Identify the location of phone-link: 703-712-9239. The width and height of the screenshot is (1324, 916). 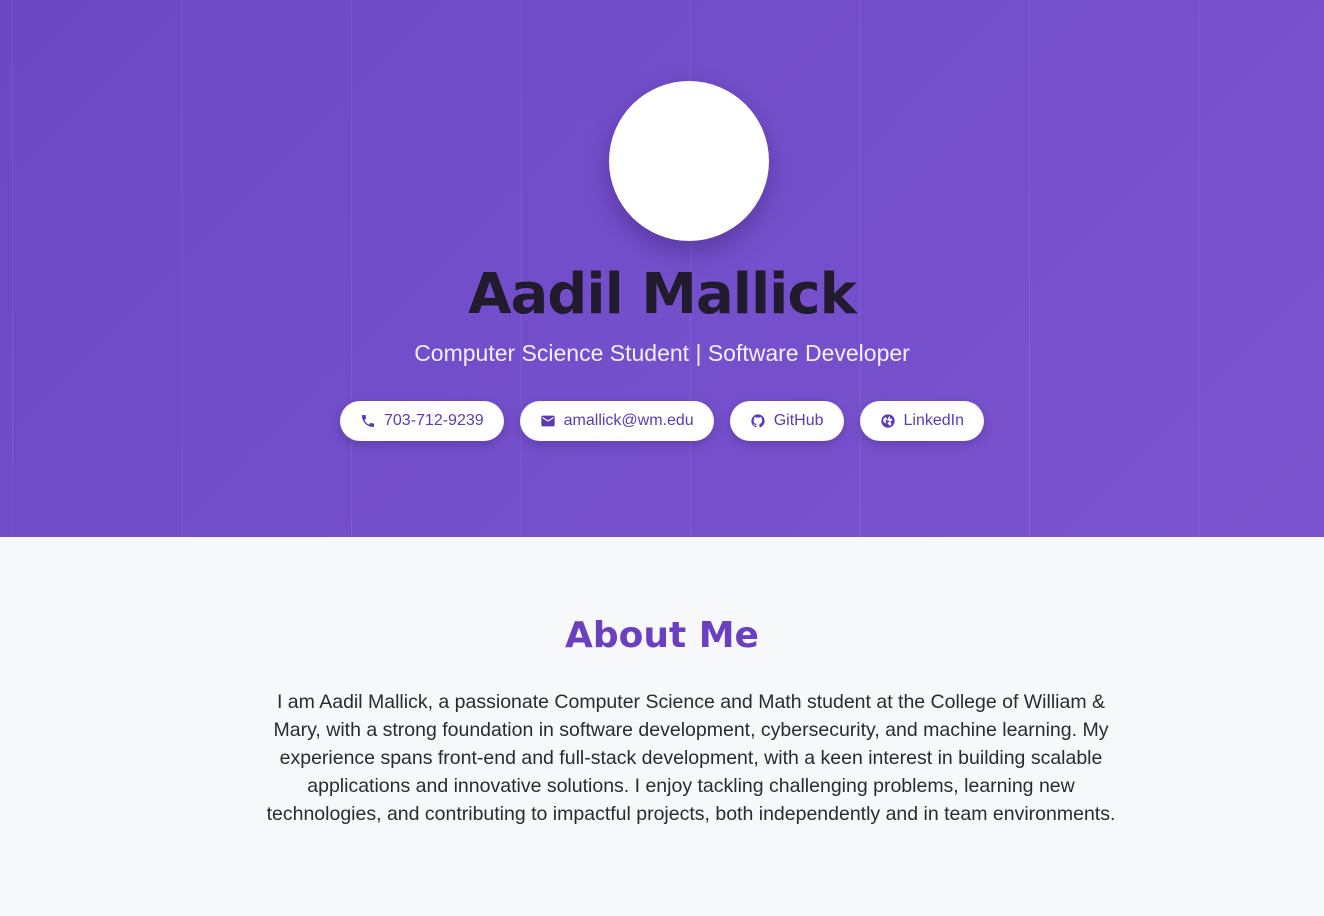
(422, 421).